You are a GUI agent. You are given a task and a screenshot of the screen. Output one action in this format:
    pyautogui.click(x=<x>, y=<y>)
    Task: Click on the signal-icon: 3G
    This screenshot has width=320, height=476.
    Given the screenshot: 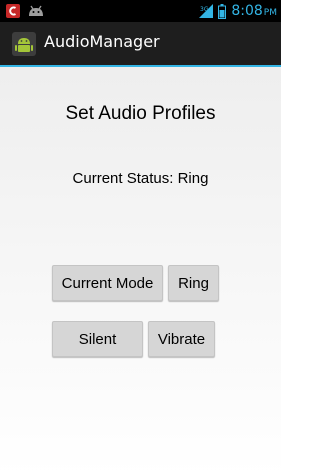 What is the action you would take?
    pyautogui.click(x=206, y=11)
    